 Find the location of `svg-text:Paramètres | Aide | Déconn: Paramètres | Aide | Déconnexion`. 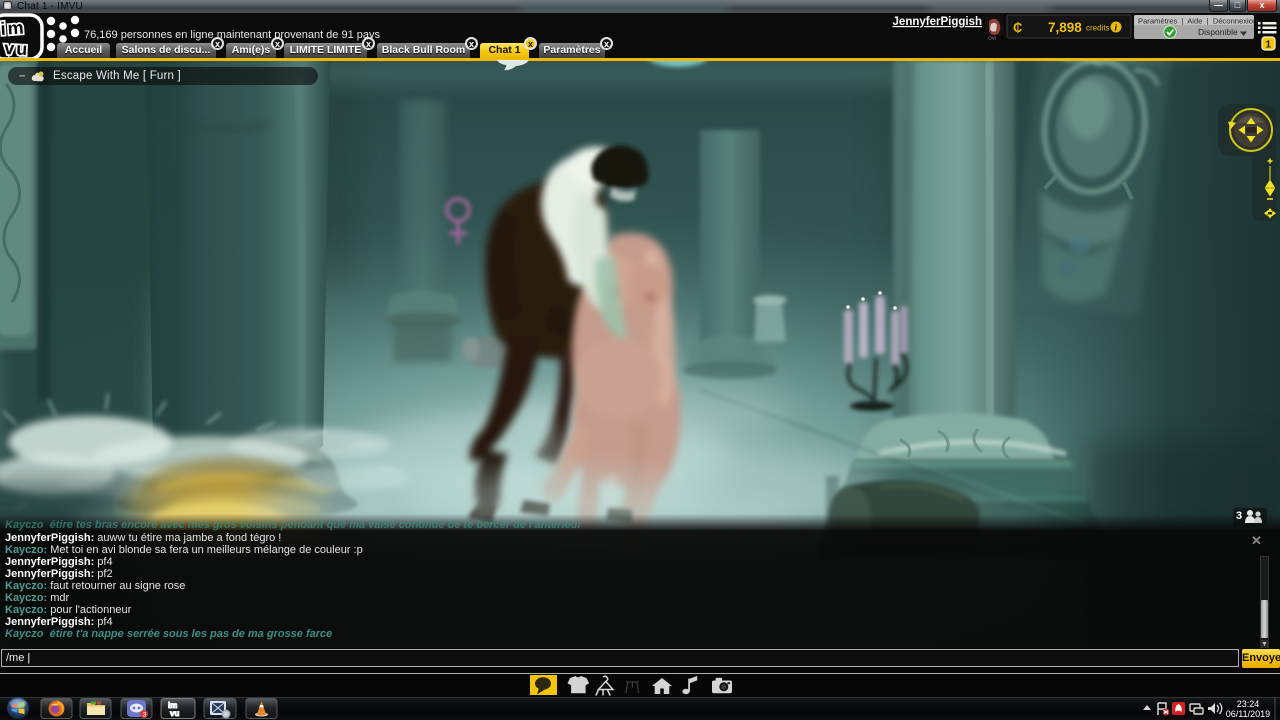

svg-text:Paramètres | Aide | Déconn: Paramètres | Aide | Déconnexion is located at coordinates (1197, 21).